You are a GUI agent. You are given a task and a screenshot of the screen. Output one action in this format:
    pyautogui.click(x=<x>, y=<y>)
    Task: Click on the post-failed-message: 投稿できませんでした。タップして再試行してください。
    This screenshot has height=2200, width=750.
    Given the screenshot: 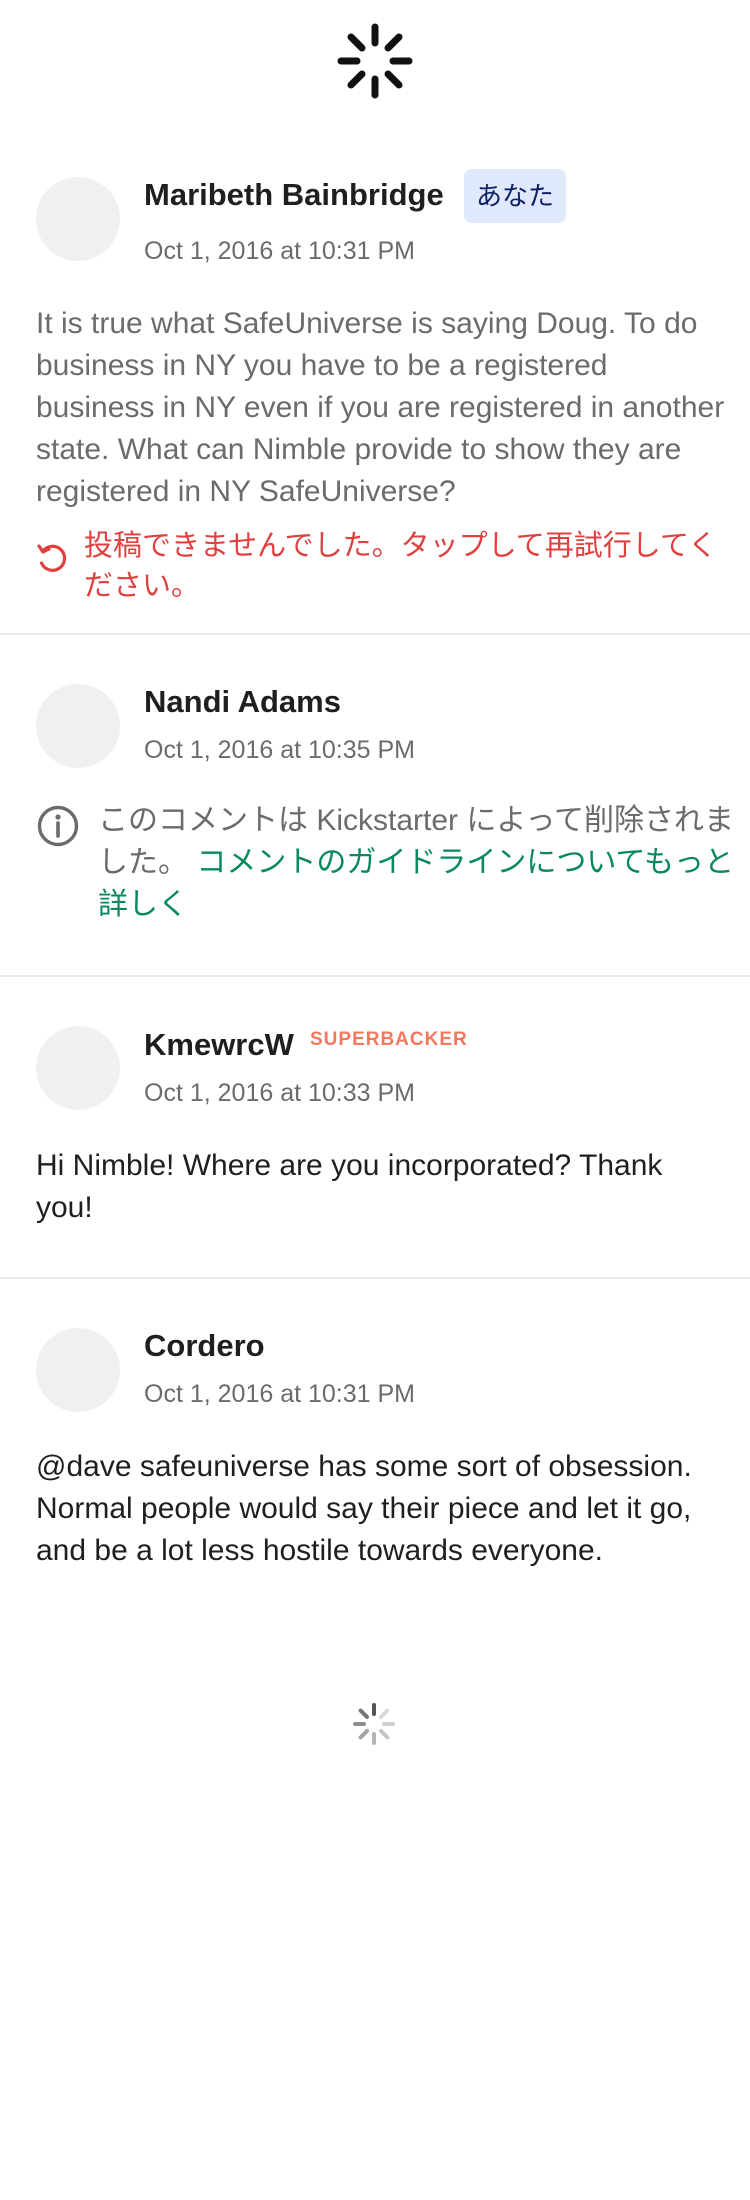 What is the action you would take?
    pyautogui.click(x=401, y=566)
    